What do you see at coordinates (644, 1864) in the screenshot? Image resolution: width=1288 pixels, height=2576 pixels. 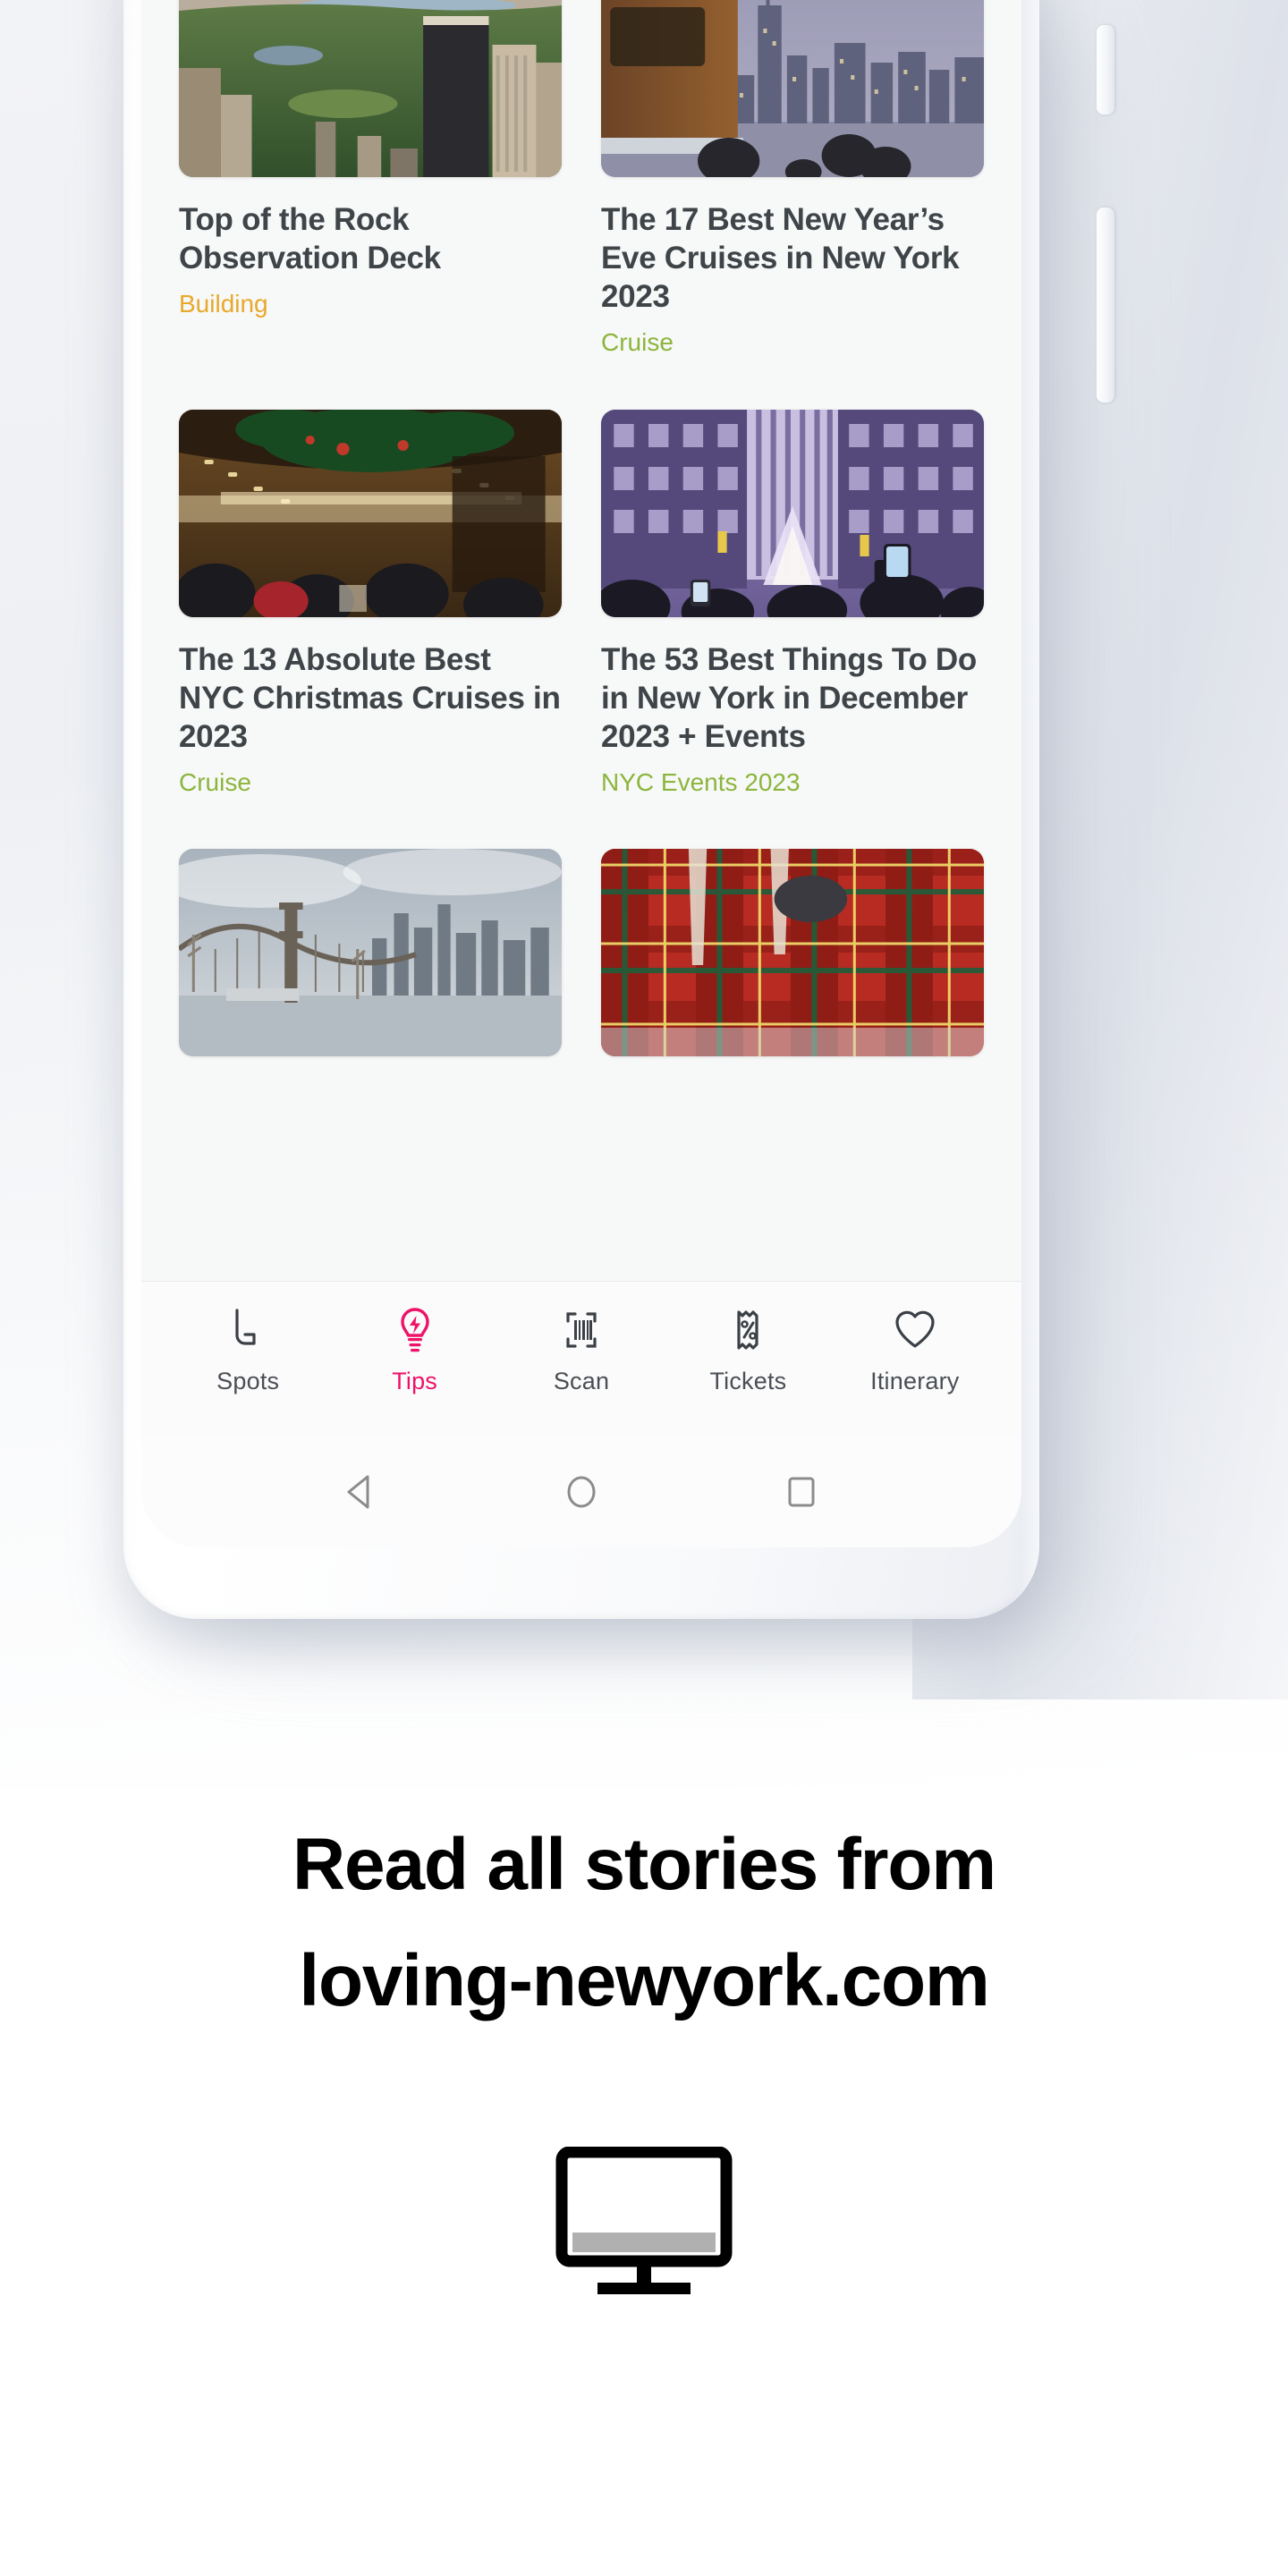 I see `caption-line-1: Read all stories from` at bounding box center [644, 1864].